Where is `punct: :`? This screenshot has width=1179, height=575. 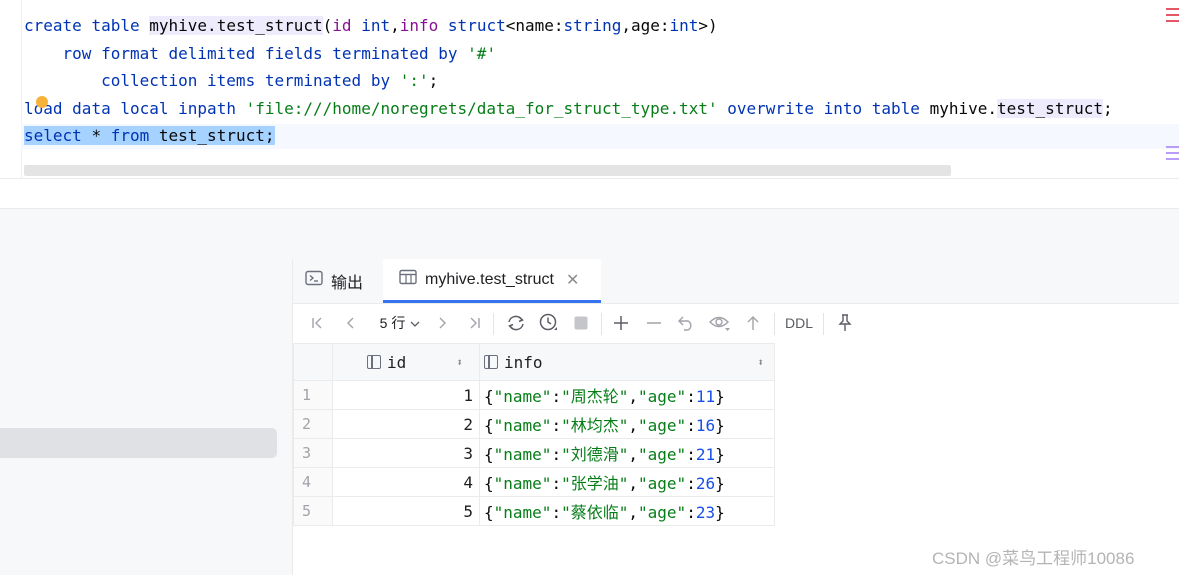 punct: : is located at coordinates (558, 25).